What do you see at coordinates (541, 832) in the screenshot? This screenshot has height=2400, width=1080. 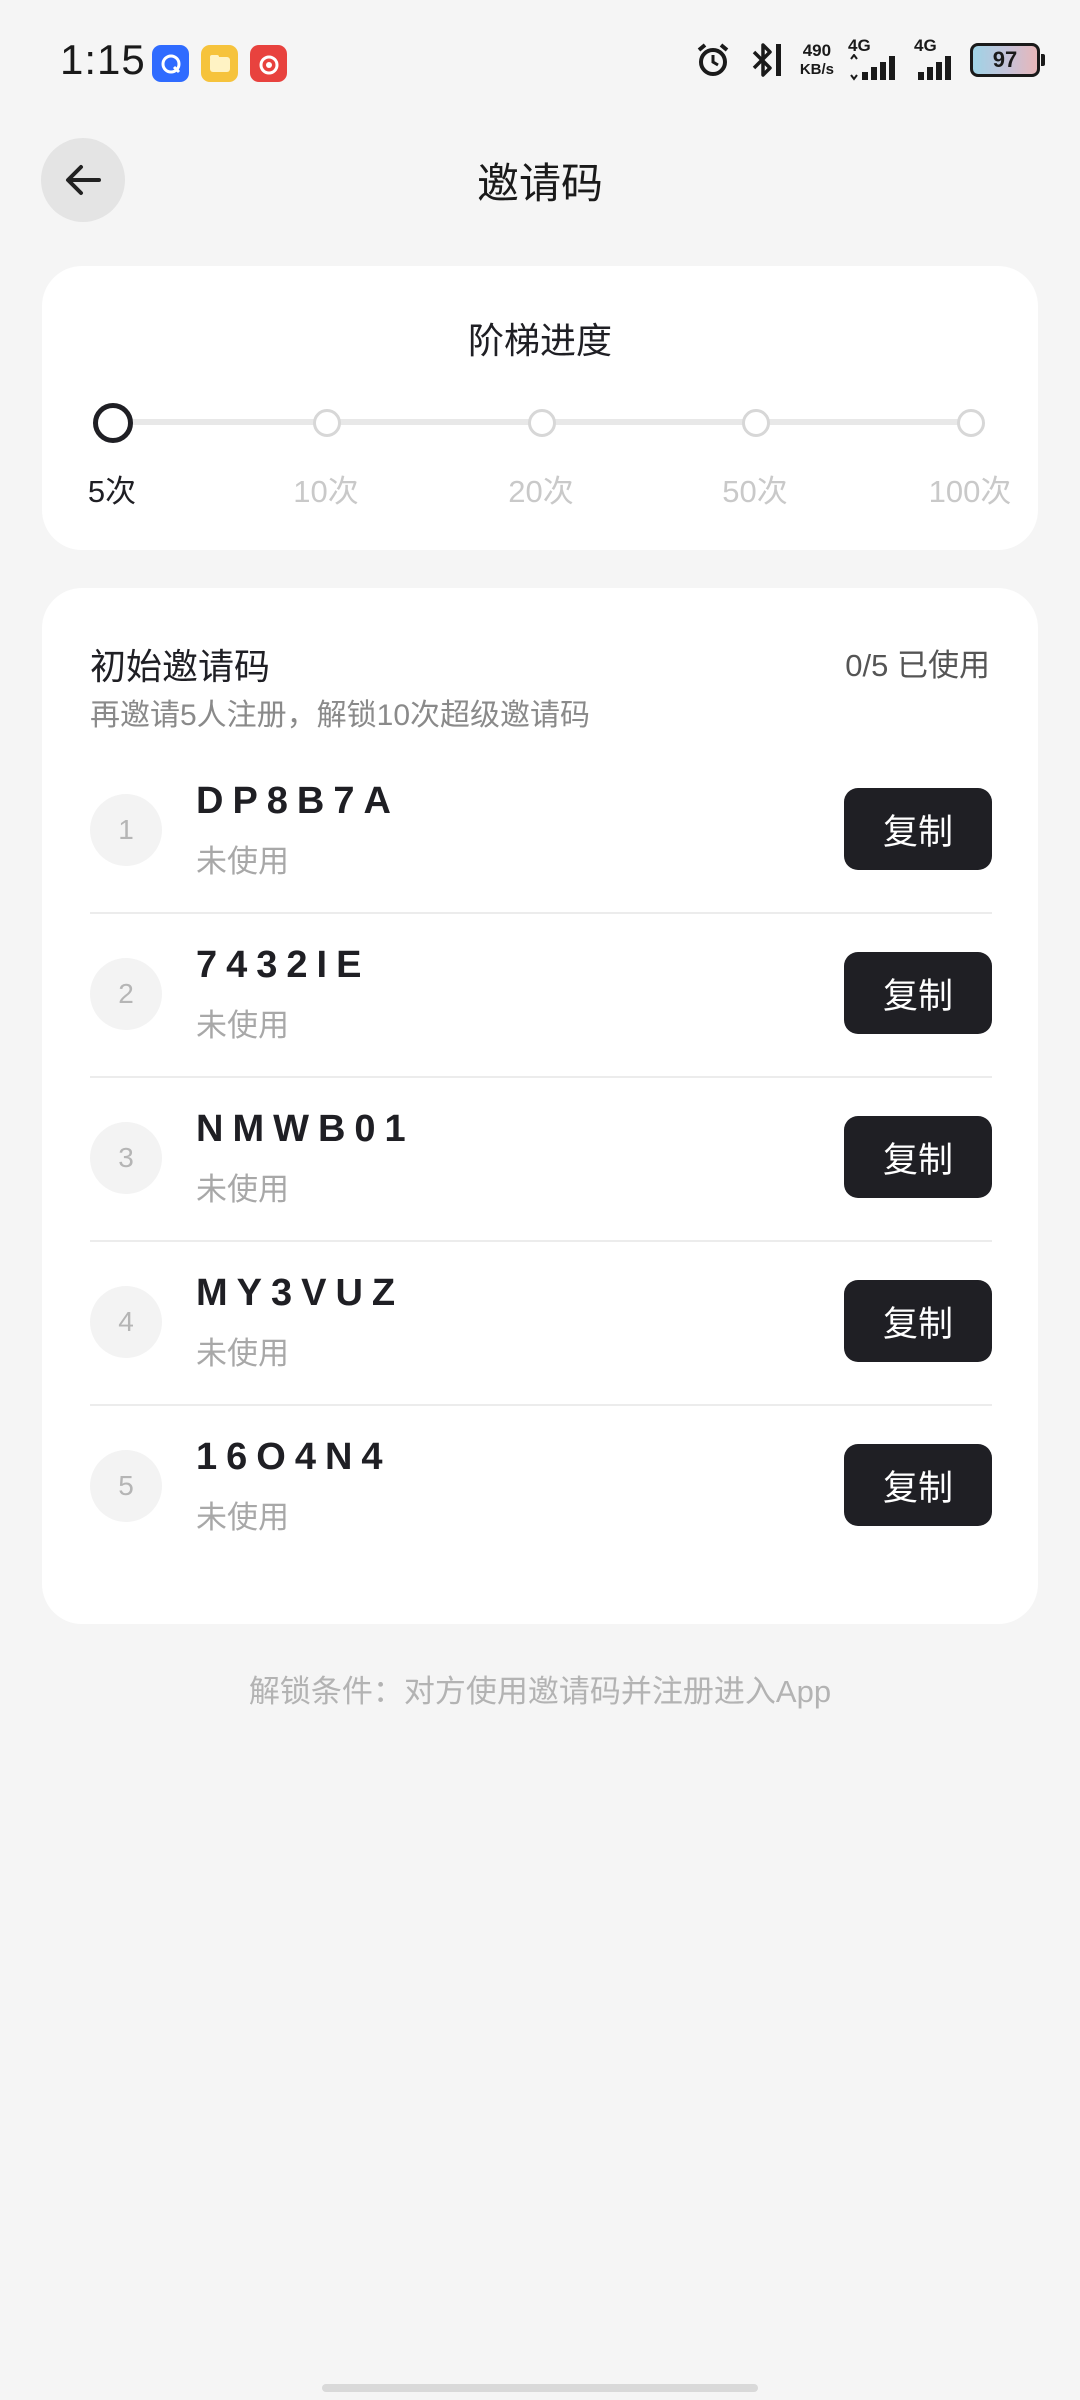 I see `invite-code-row: 1 DP8B7A 未使用 复制` at bounding box center [541, 832].